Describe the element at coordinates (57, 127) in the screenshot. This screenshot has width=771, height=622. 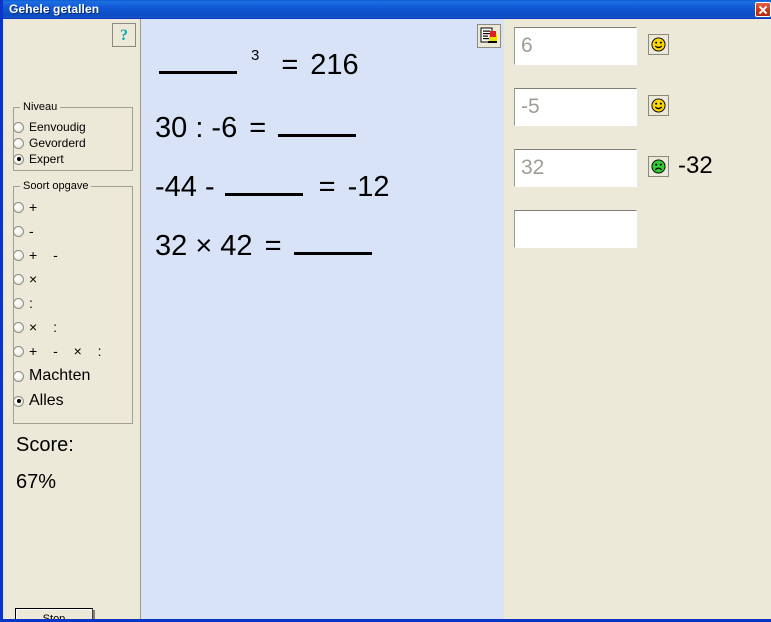
I see `radio-label: Eenvoudig` at that location.